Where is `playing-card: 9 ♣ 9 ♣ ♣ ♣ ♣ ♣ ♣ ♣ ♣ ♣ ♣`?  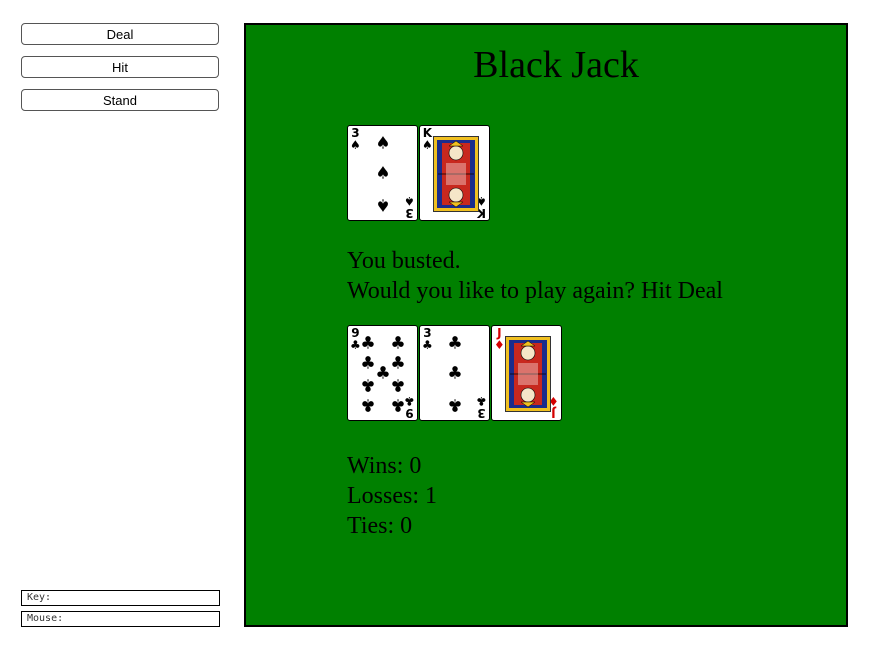
playing-card: 9 ♣ 9 ♣ ♣ ♣ ♣ ♣ ♣ ♣ ♣ ♣ ♣ is located at coordinates (382, 373).